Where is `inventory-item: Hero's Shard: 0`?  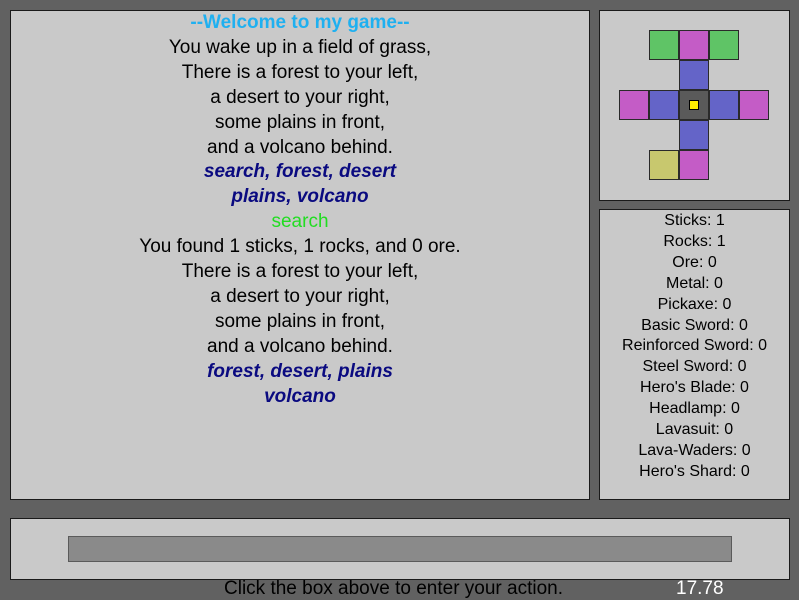 inventory-item: Hero's Shard: 0 is located at coordinates (694, 471).